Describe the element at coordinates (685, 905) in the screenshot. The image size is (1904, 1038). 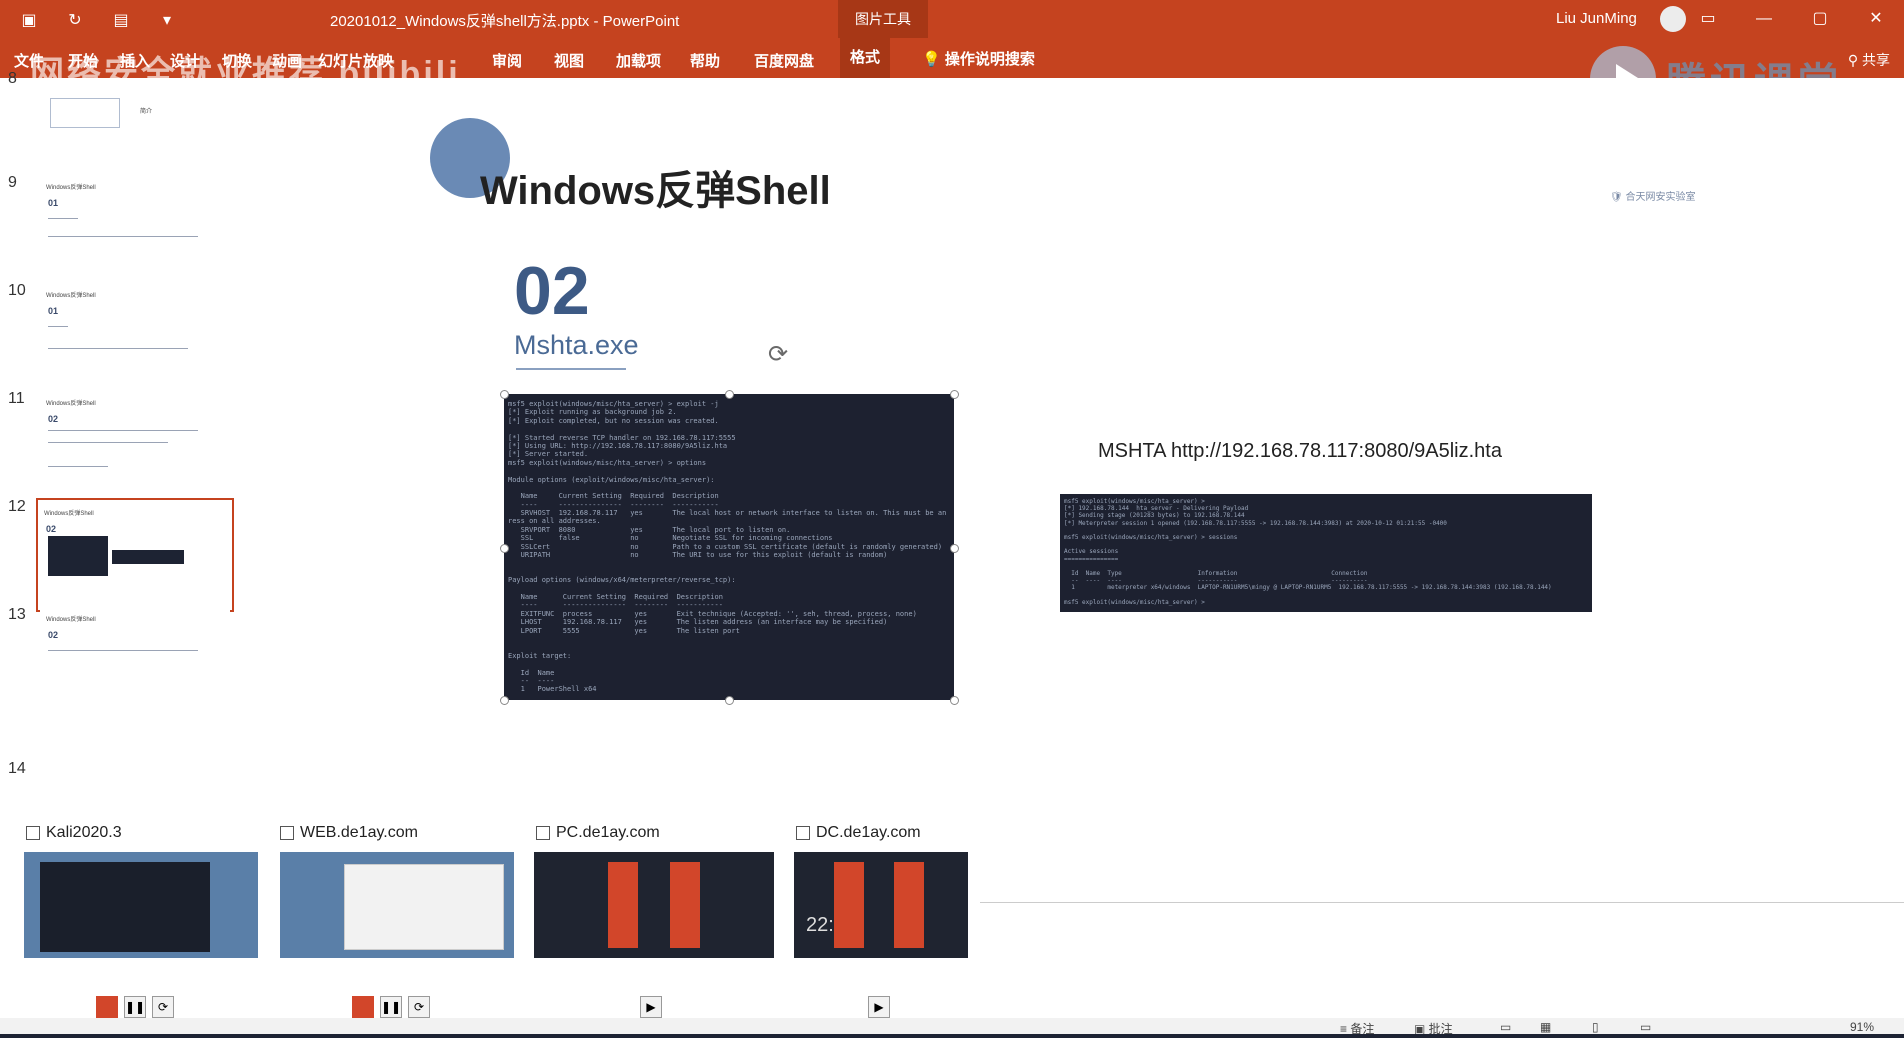
I see `vm-paused-bar` at that location.